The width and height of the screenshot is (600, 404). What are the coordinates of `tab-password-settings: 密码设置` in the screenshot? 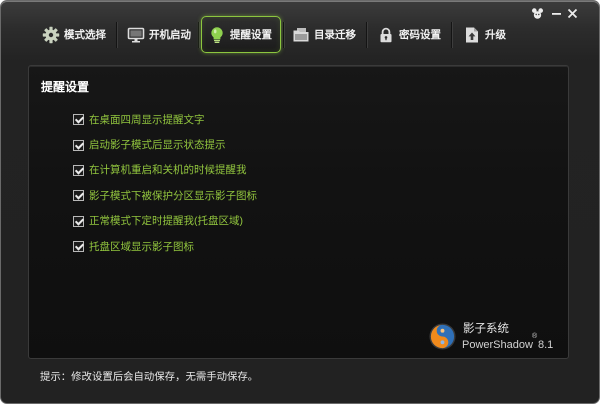 It's located at (408, 34).